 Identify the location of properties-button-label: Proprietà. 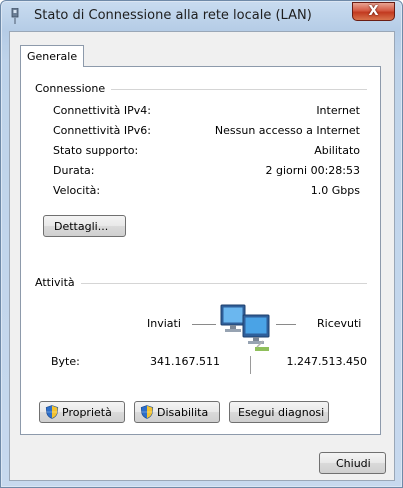
(87, 412).